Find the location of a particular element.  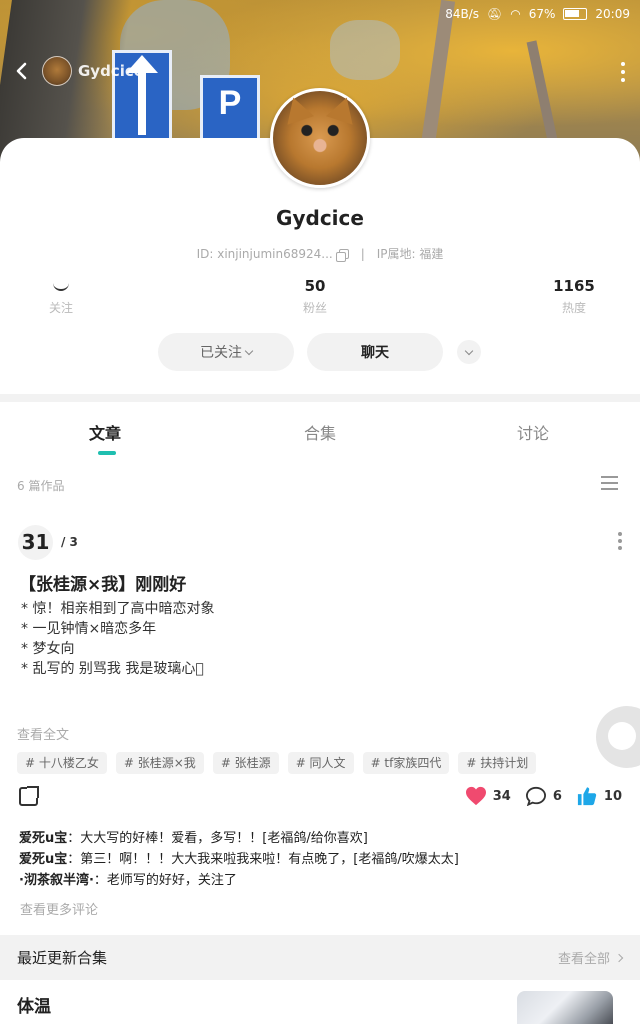

collection-card: 体温 is located at coordinates (320, 1002).